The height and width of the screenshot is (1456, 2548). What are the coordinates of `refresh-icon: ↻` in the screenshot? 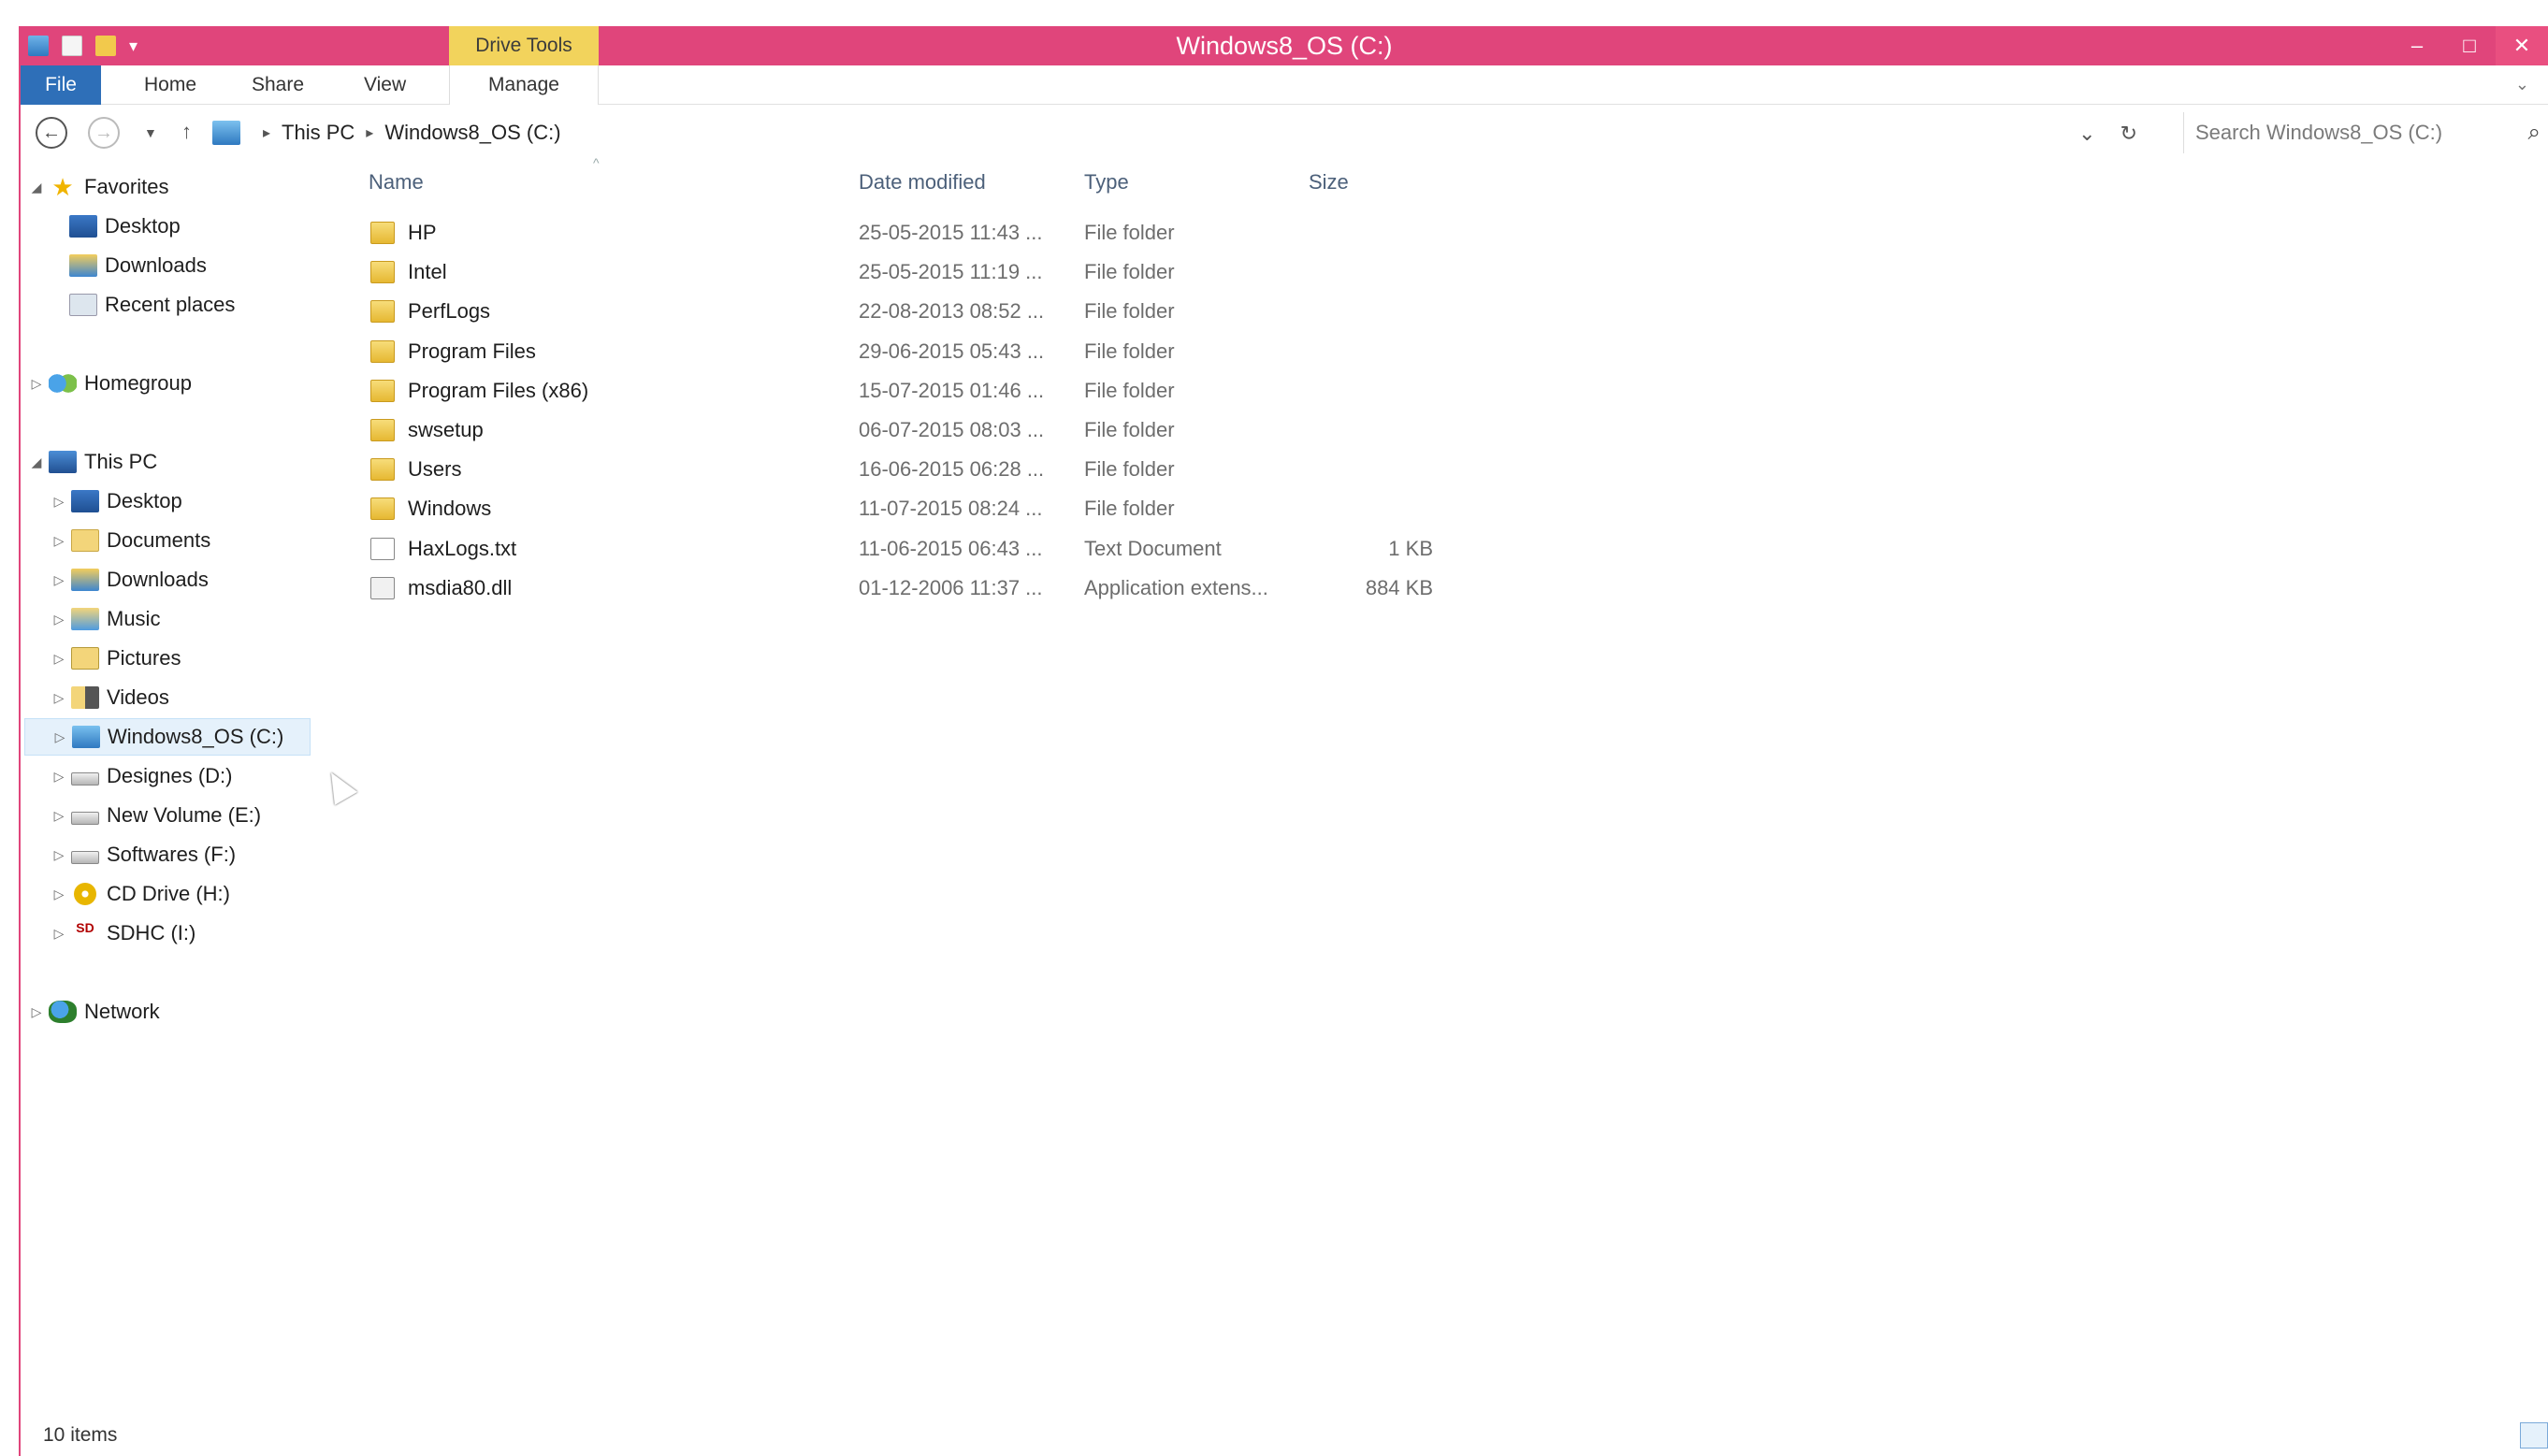 It's located at (2128, 134).